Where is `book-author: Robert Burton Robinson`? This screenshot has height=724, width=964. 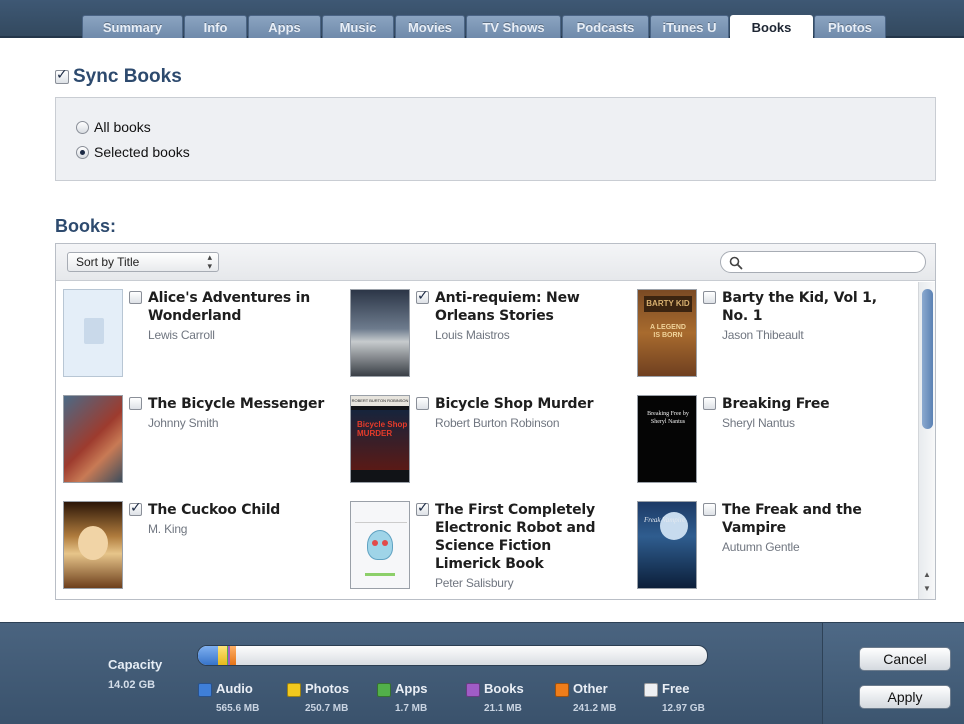 book-author: Robert Burton Robinson is located at coordinates (497, 423).